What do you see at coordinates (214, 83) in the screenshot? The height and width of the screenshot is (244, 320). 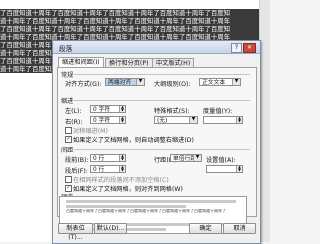 I see `outline-level-value: 正文文本` at bounding box center [214, 83].